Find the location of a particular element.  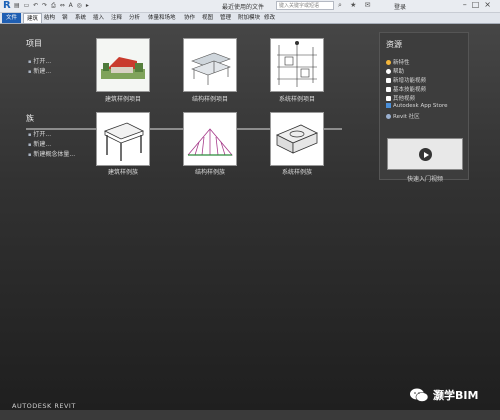

resource-app-store: Autodesk App Store is located at coordinates (416, 106).